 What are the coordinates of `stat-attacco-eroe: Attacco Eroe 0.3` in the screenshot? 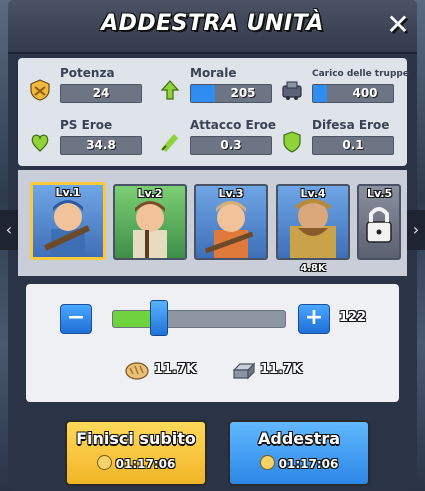 It's located at (218, 140).